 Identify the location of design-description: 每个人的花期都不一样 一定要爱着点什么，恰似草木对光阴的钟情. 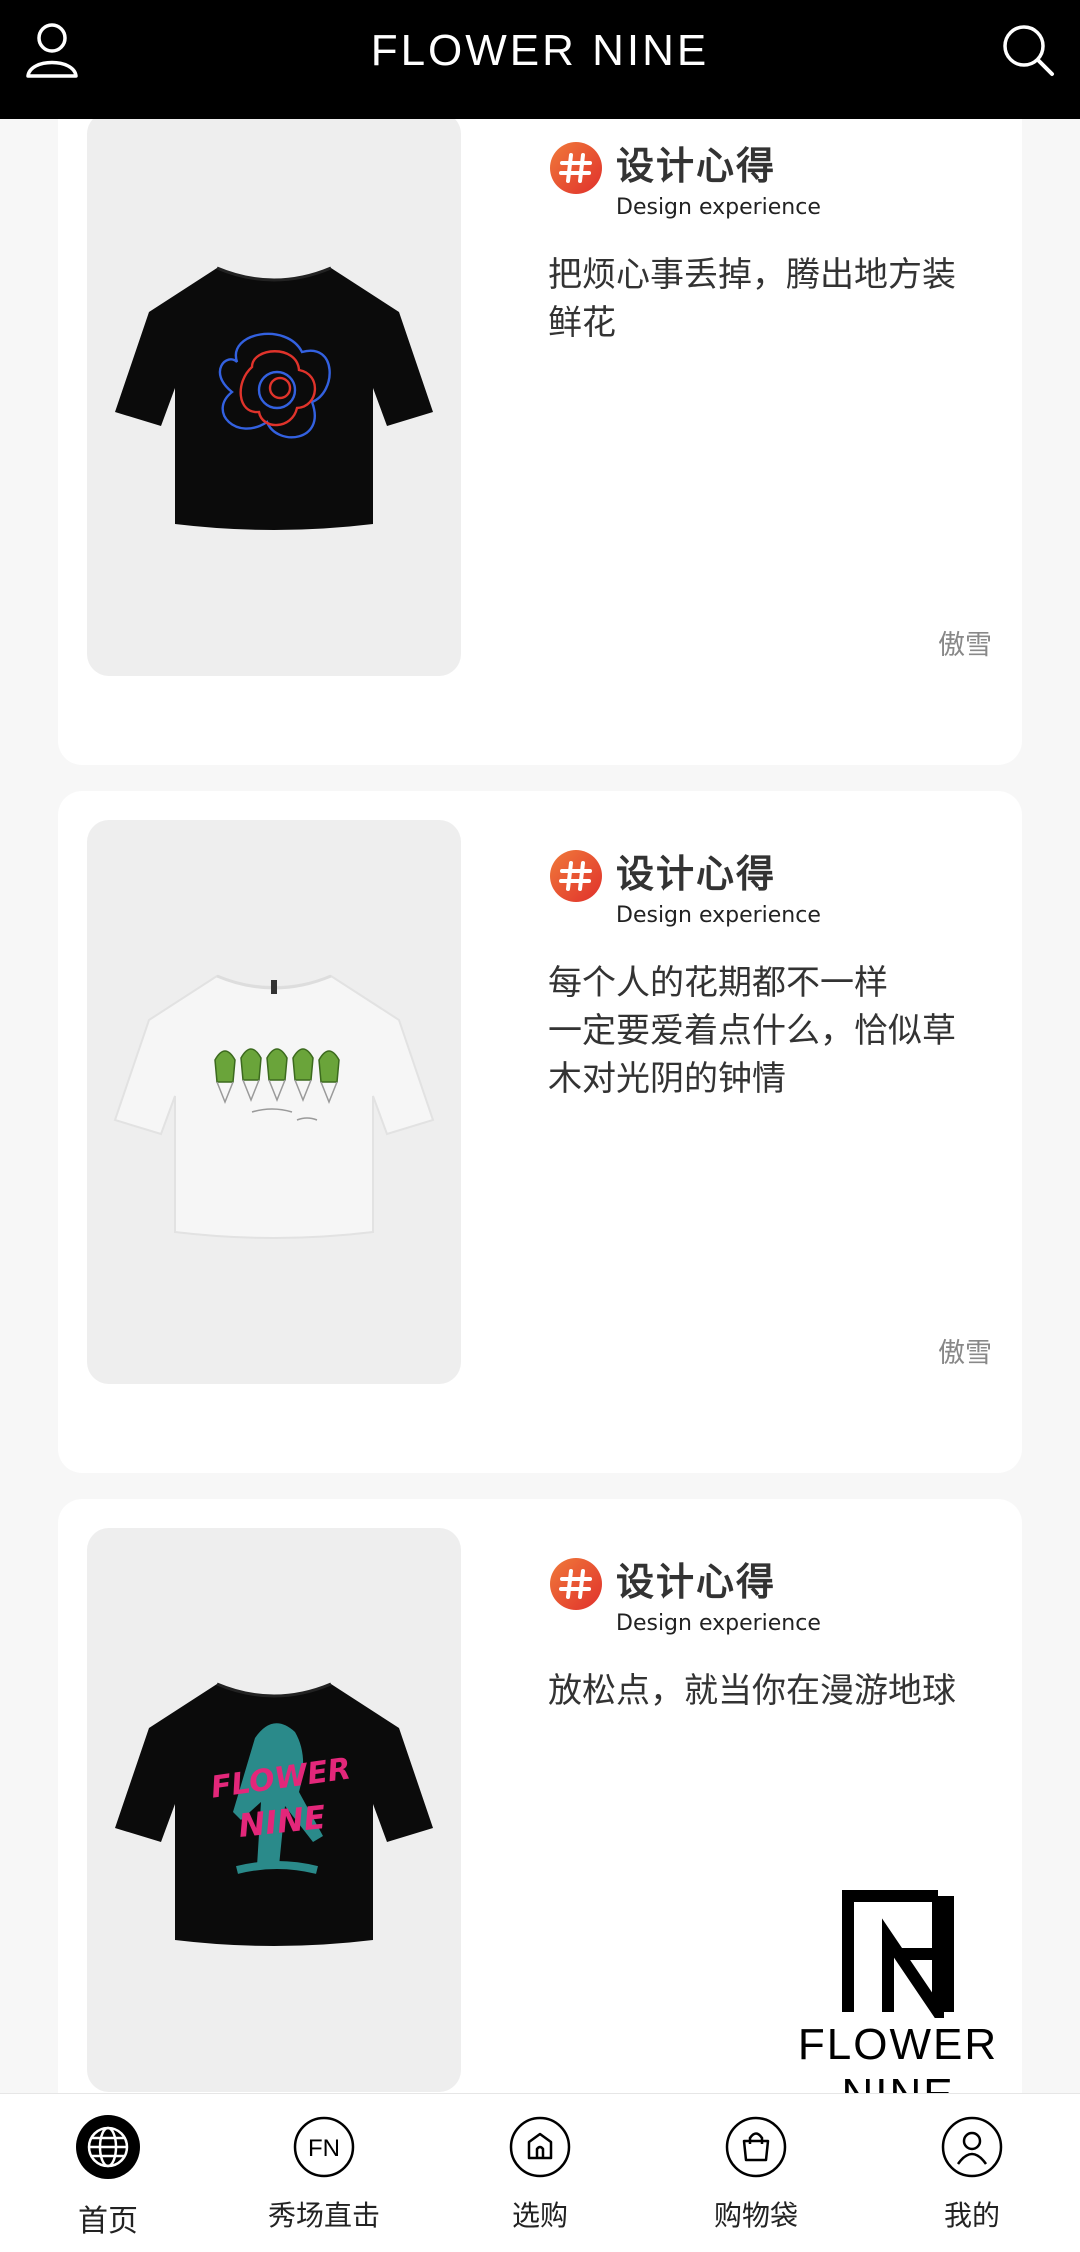
(752, 1031).